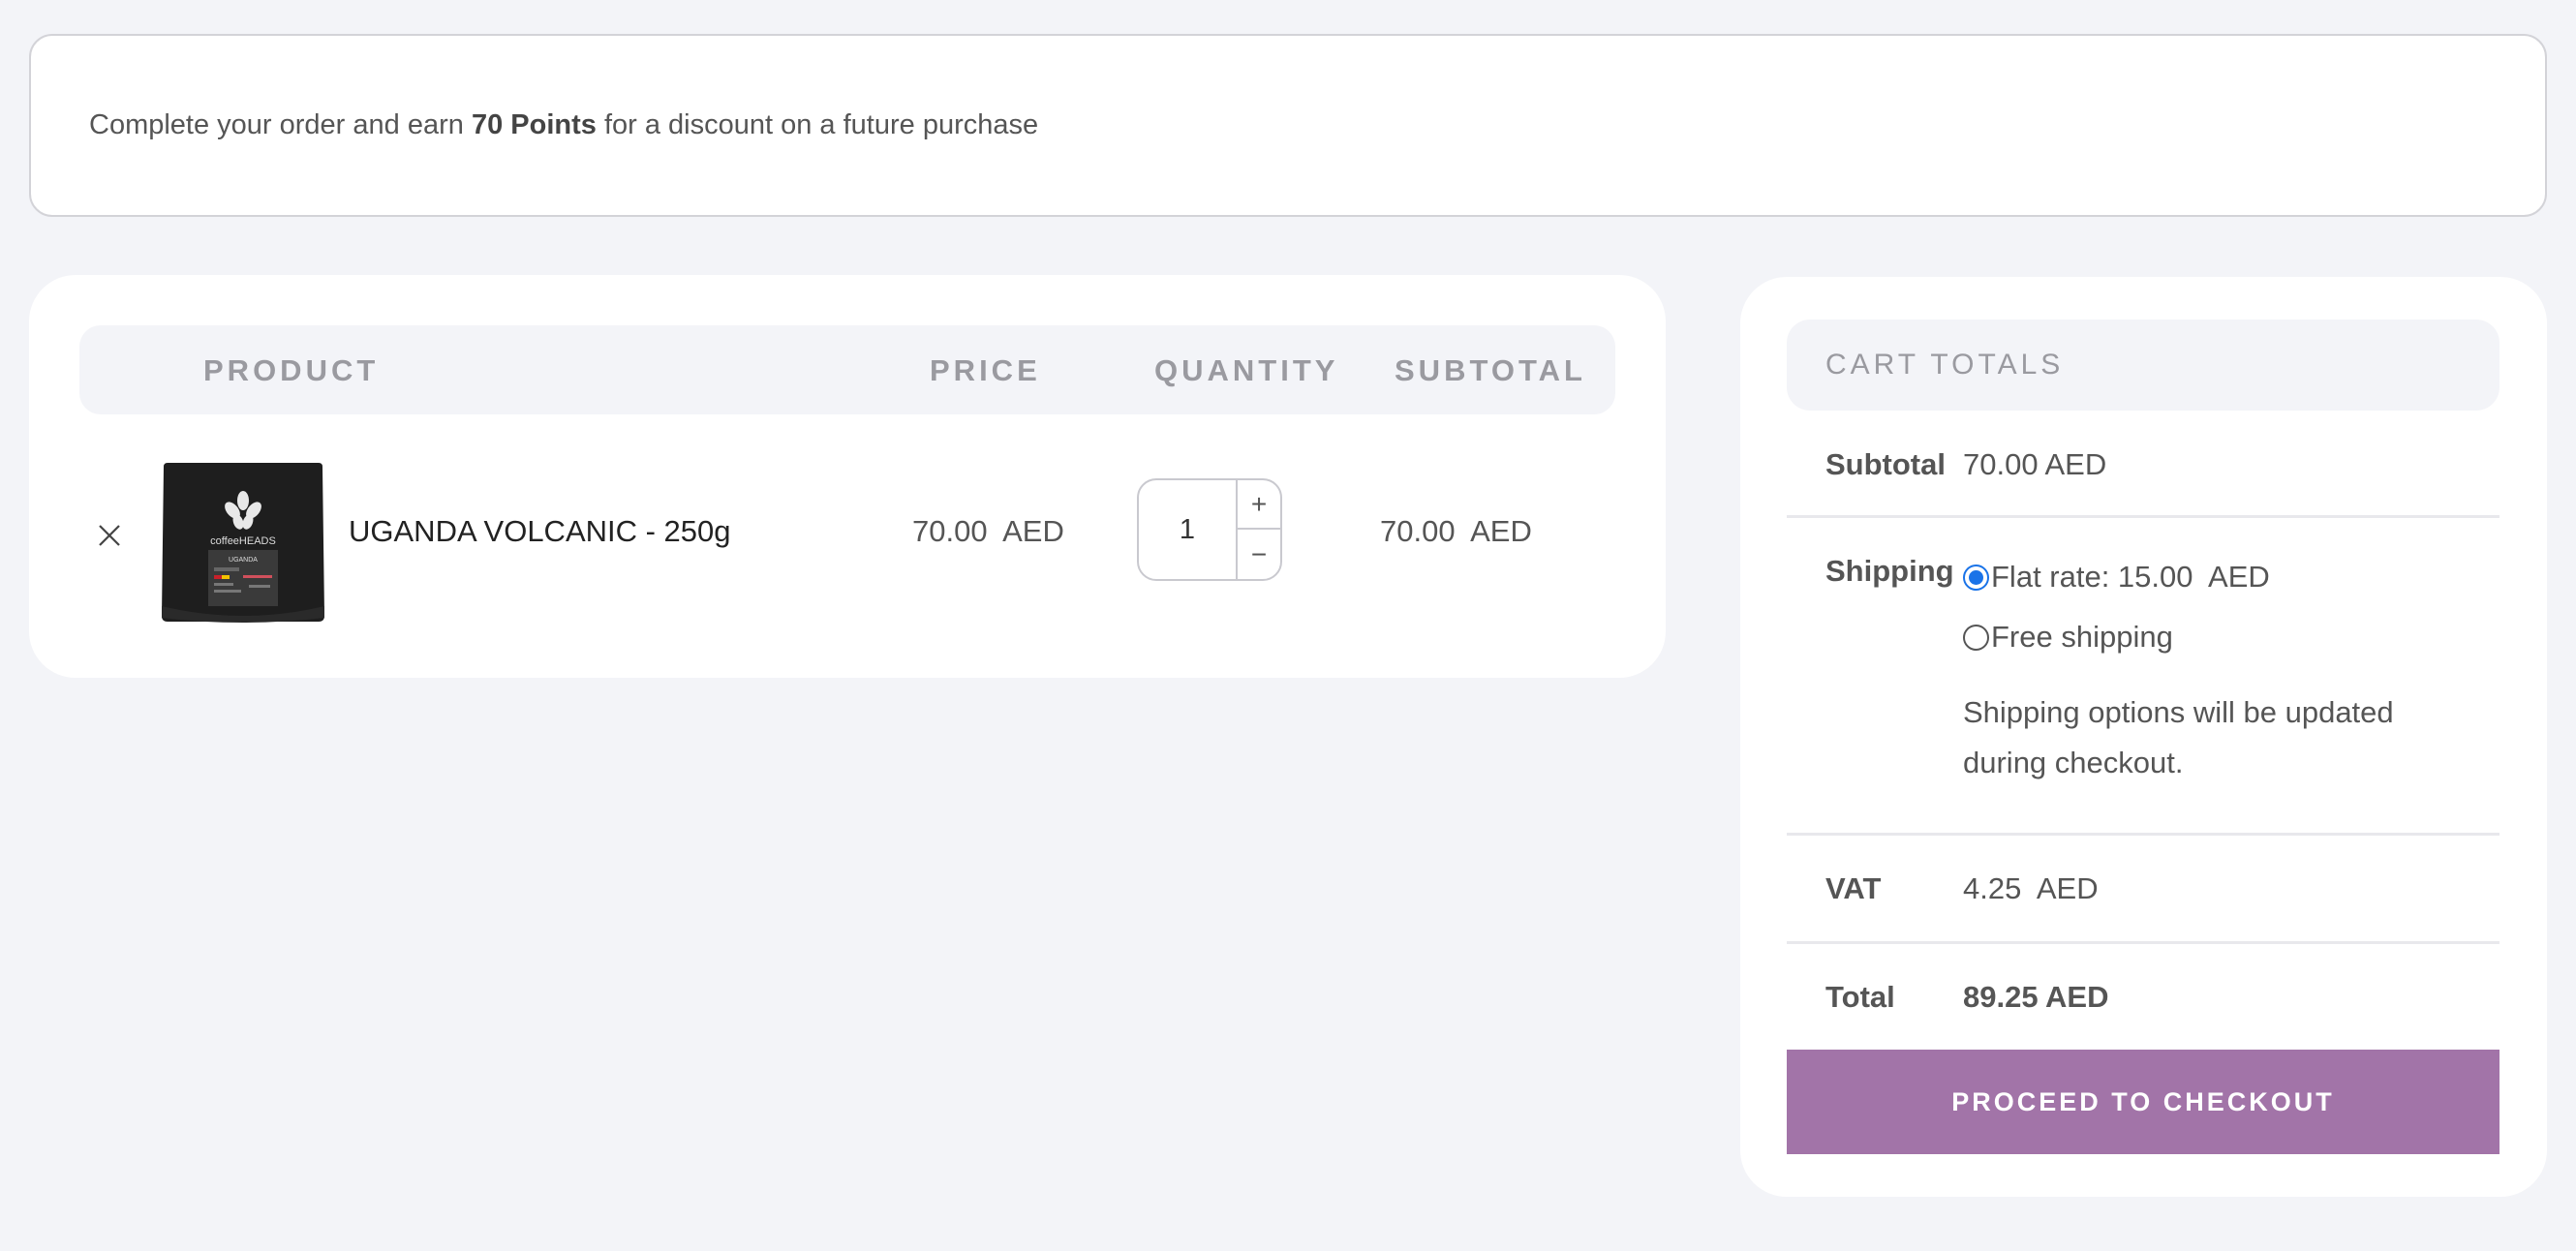  Describe the element at coordinates (1889, 571) in the screenshot. I see `shipping-label: Shipping` at that location.